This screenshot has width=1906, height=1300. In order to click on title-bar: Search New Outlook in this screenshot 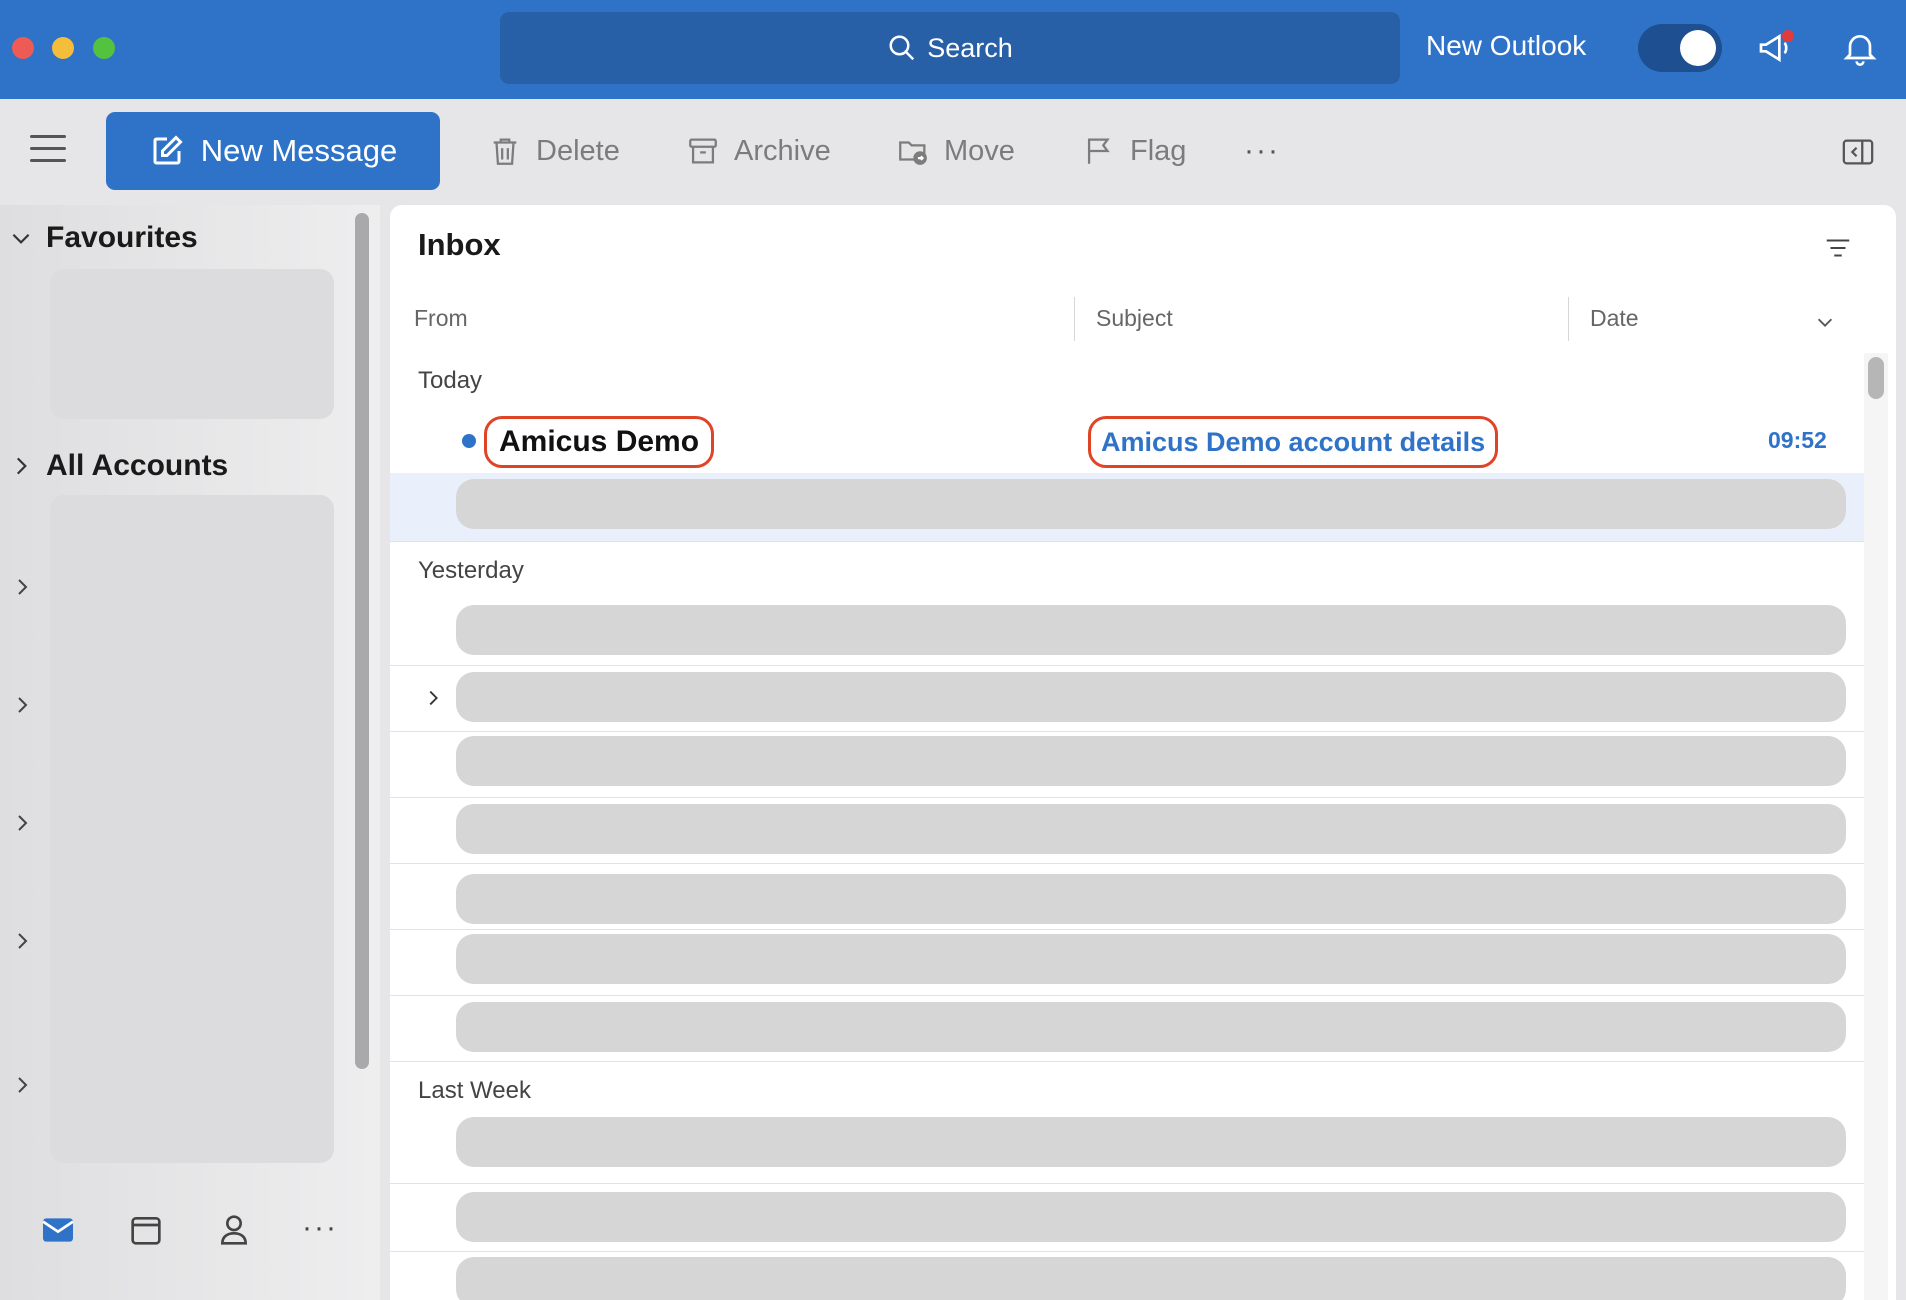, I will do `click(953, 49)`.